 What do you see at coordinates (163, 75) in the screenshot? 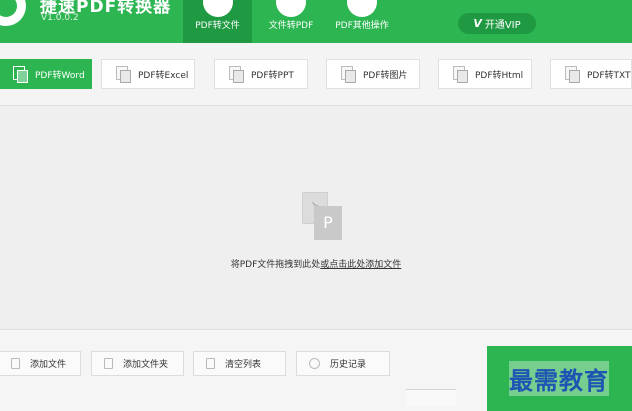
I see `tab-label: PDF转Excel` at bounding box center [163, 75].